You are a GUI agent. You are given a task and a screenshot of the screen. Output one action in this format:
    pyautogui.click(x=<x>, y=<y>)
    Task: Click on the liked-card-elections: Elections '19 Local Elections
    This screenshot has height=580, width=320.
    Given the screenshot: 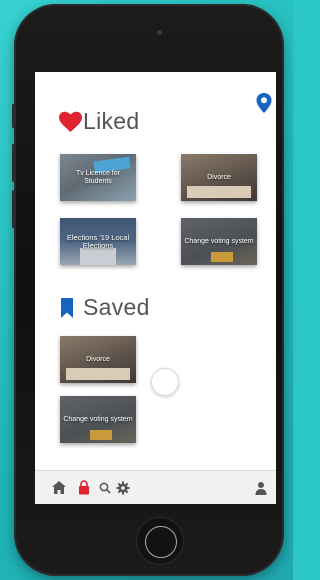 What is the action you would take?
    pyautogui.click(x=98, y=241)
    